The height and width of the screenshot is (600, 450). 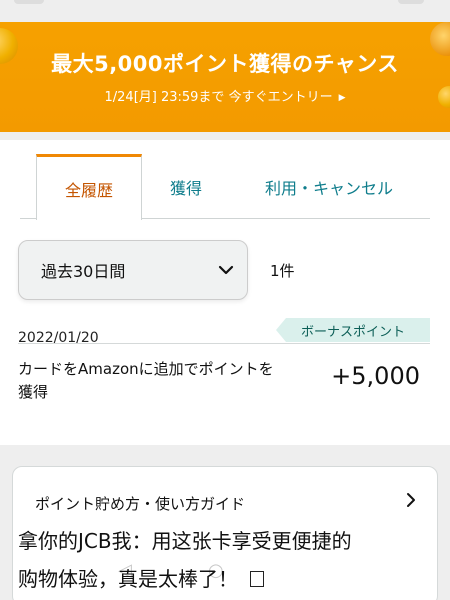 What do you see at coordinates (186, 186) in the screenshot?
I see `tab-earned: 獲得` at bounding box center [186, 186].